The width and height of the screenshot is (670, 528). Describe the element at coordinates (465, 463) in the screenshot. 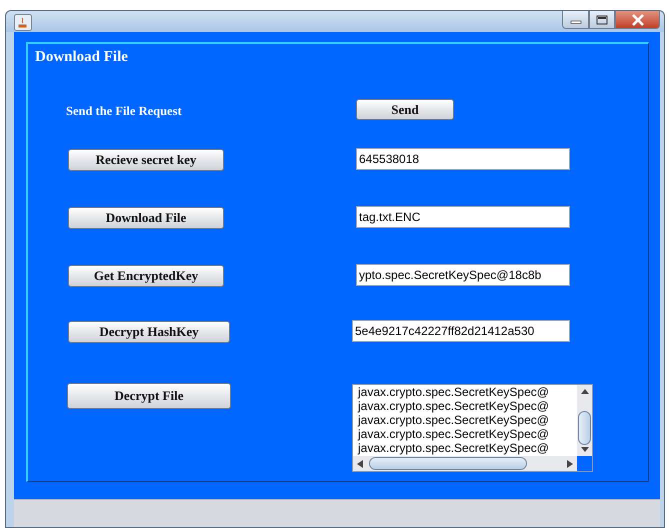

I see `horizontal-scrollbar` at that location.